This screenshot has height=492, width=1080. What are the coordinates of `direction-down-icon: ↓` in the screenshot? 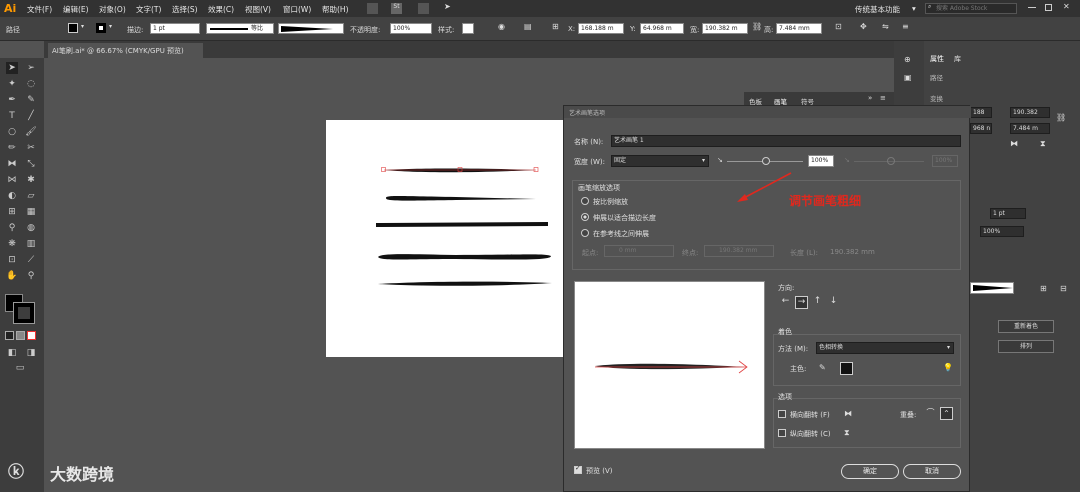 It's located at (833, 302).